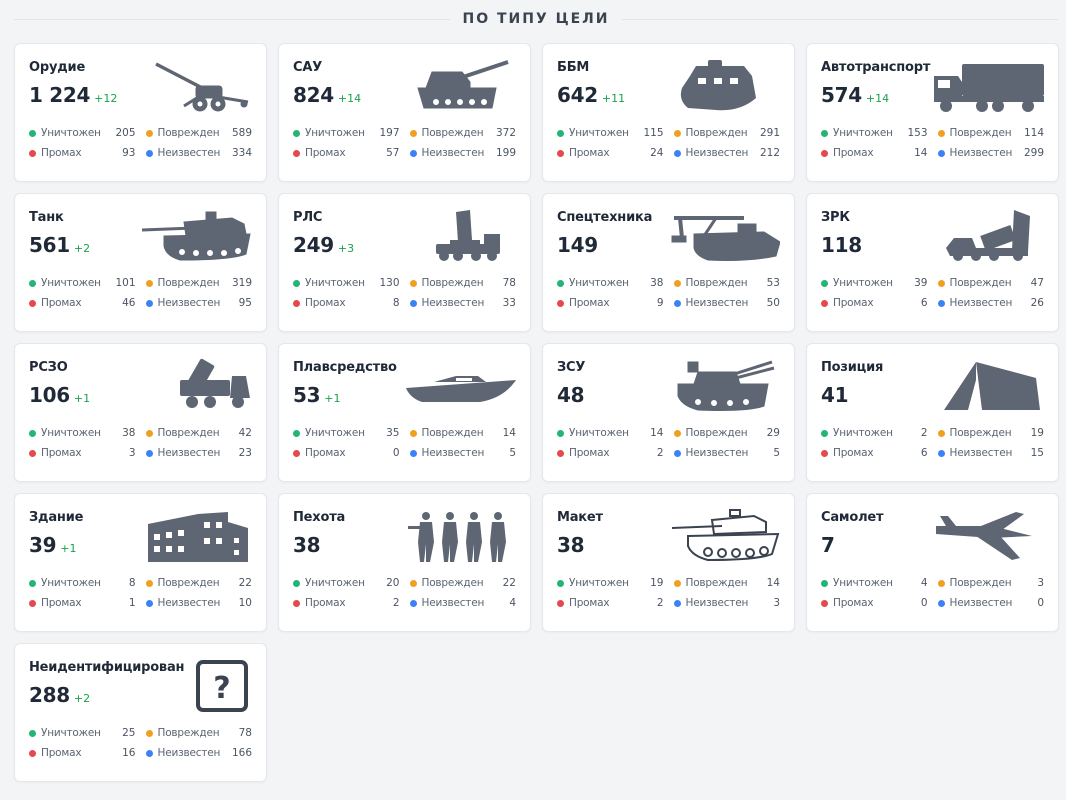 This screenshot has width=1066, height=800. What do you see at coordinates (1037, 303) in the screenshot?
I see `stat-value: 26` at bounding box center [1037, 303].